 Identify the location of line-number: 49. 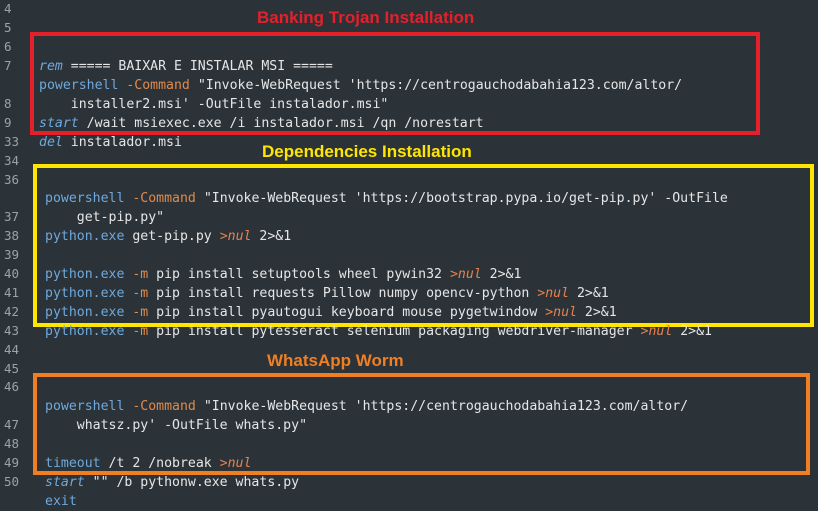
(12, 462).